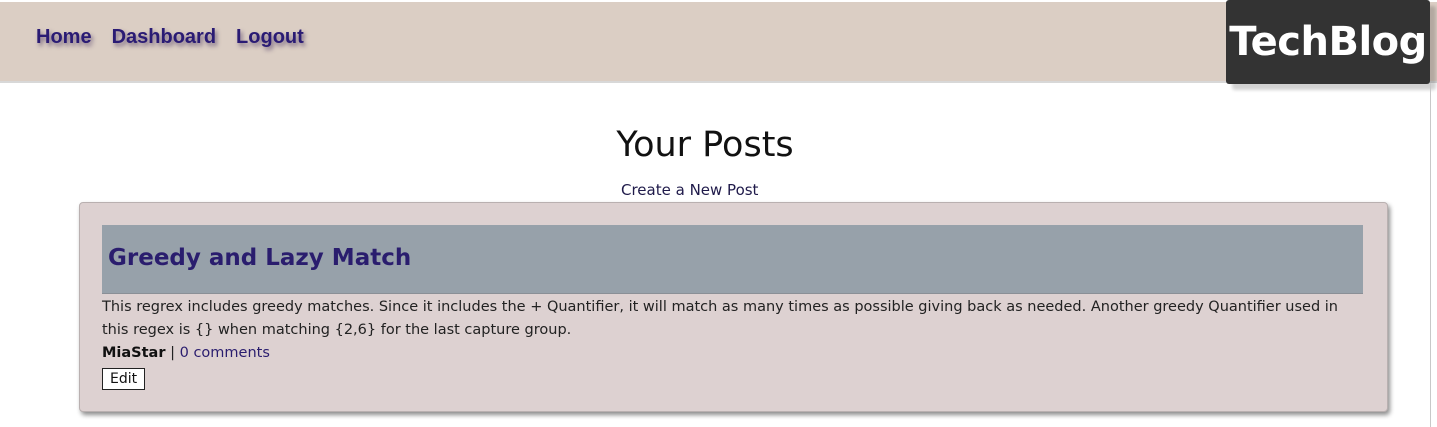  Describe the element at coordinates (1430, 255) in the screenshot. I see `page-edge-divider` at that location.